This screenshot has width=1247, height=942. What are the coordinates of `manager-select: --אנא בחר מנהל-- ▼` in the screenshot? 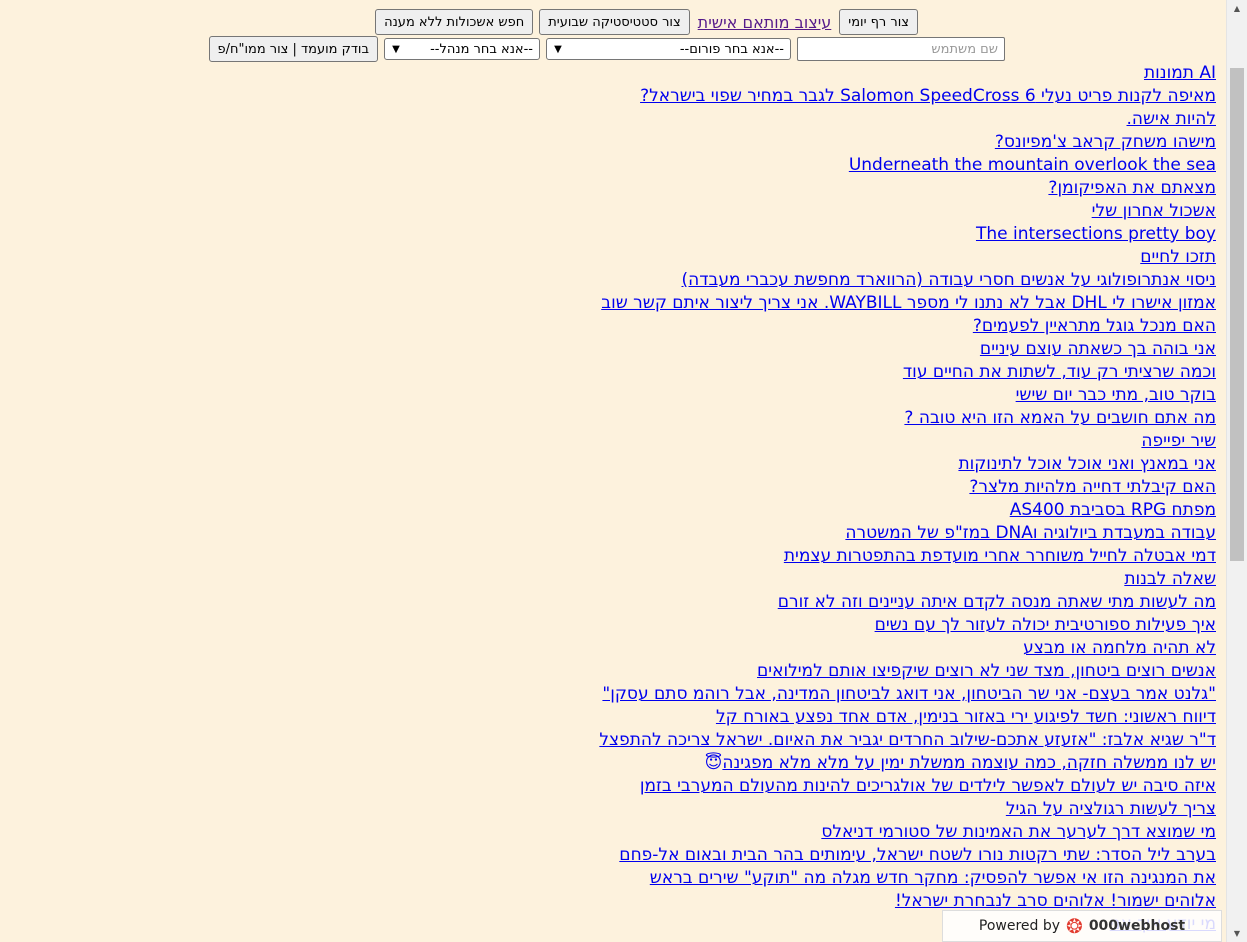 It's located at (462, 49).